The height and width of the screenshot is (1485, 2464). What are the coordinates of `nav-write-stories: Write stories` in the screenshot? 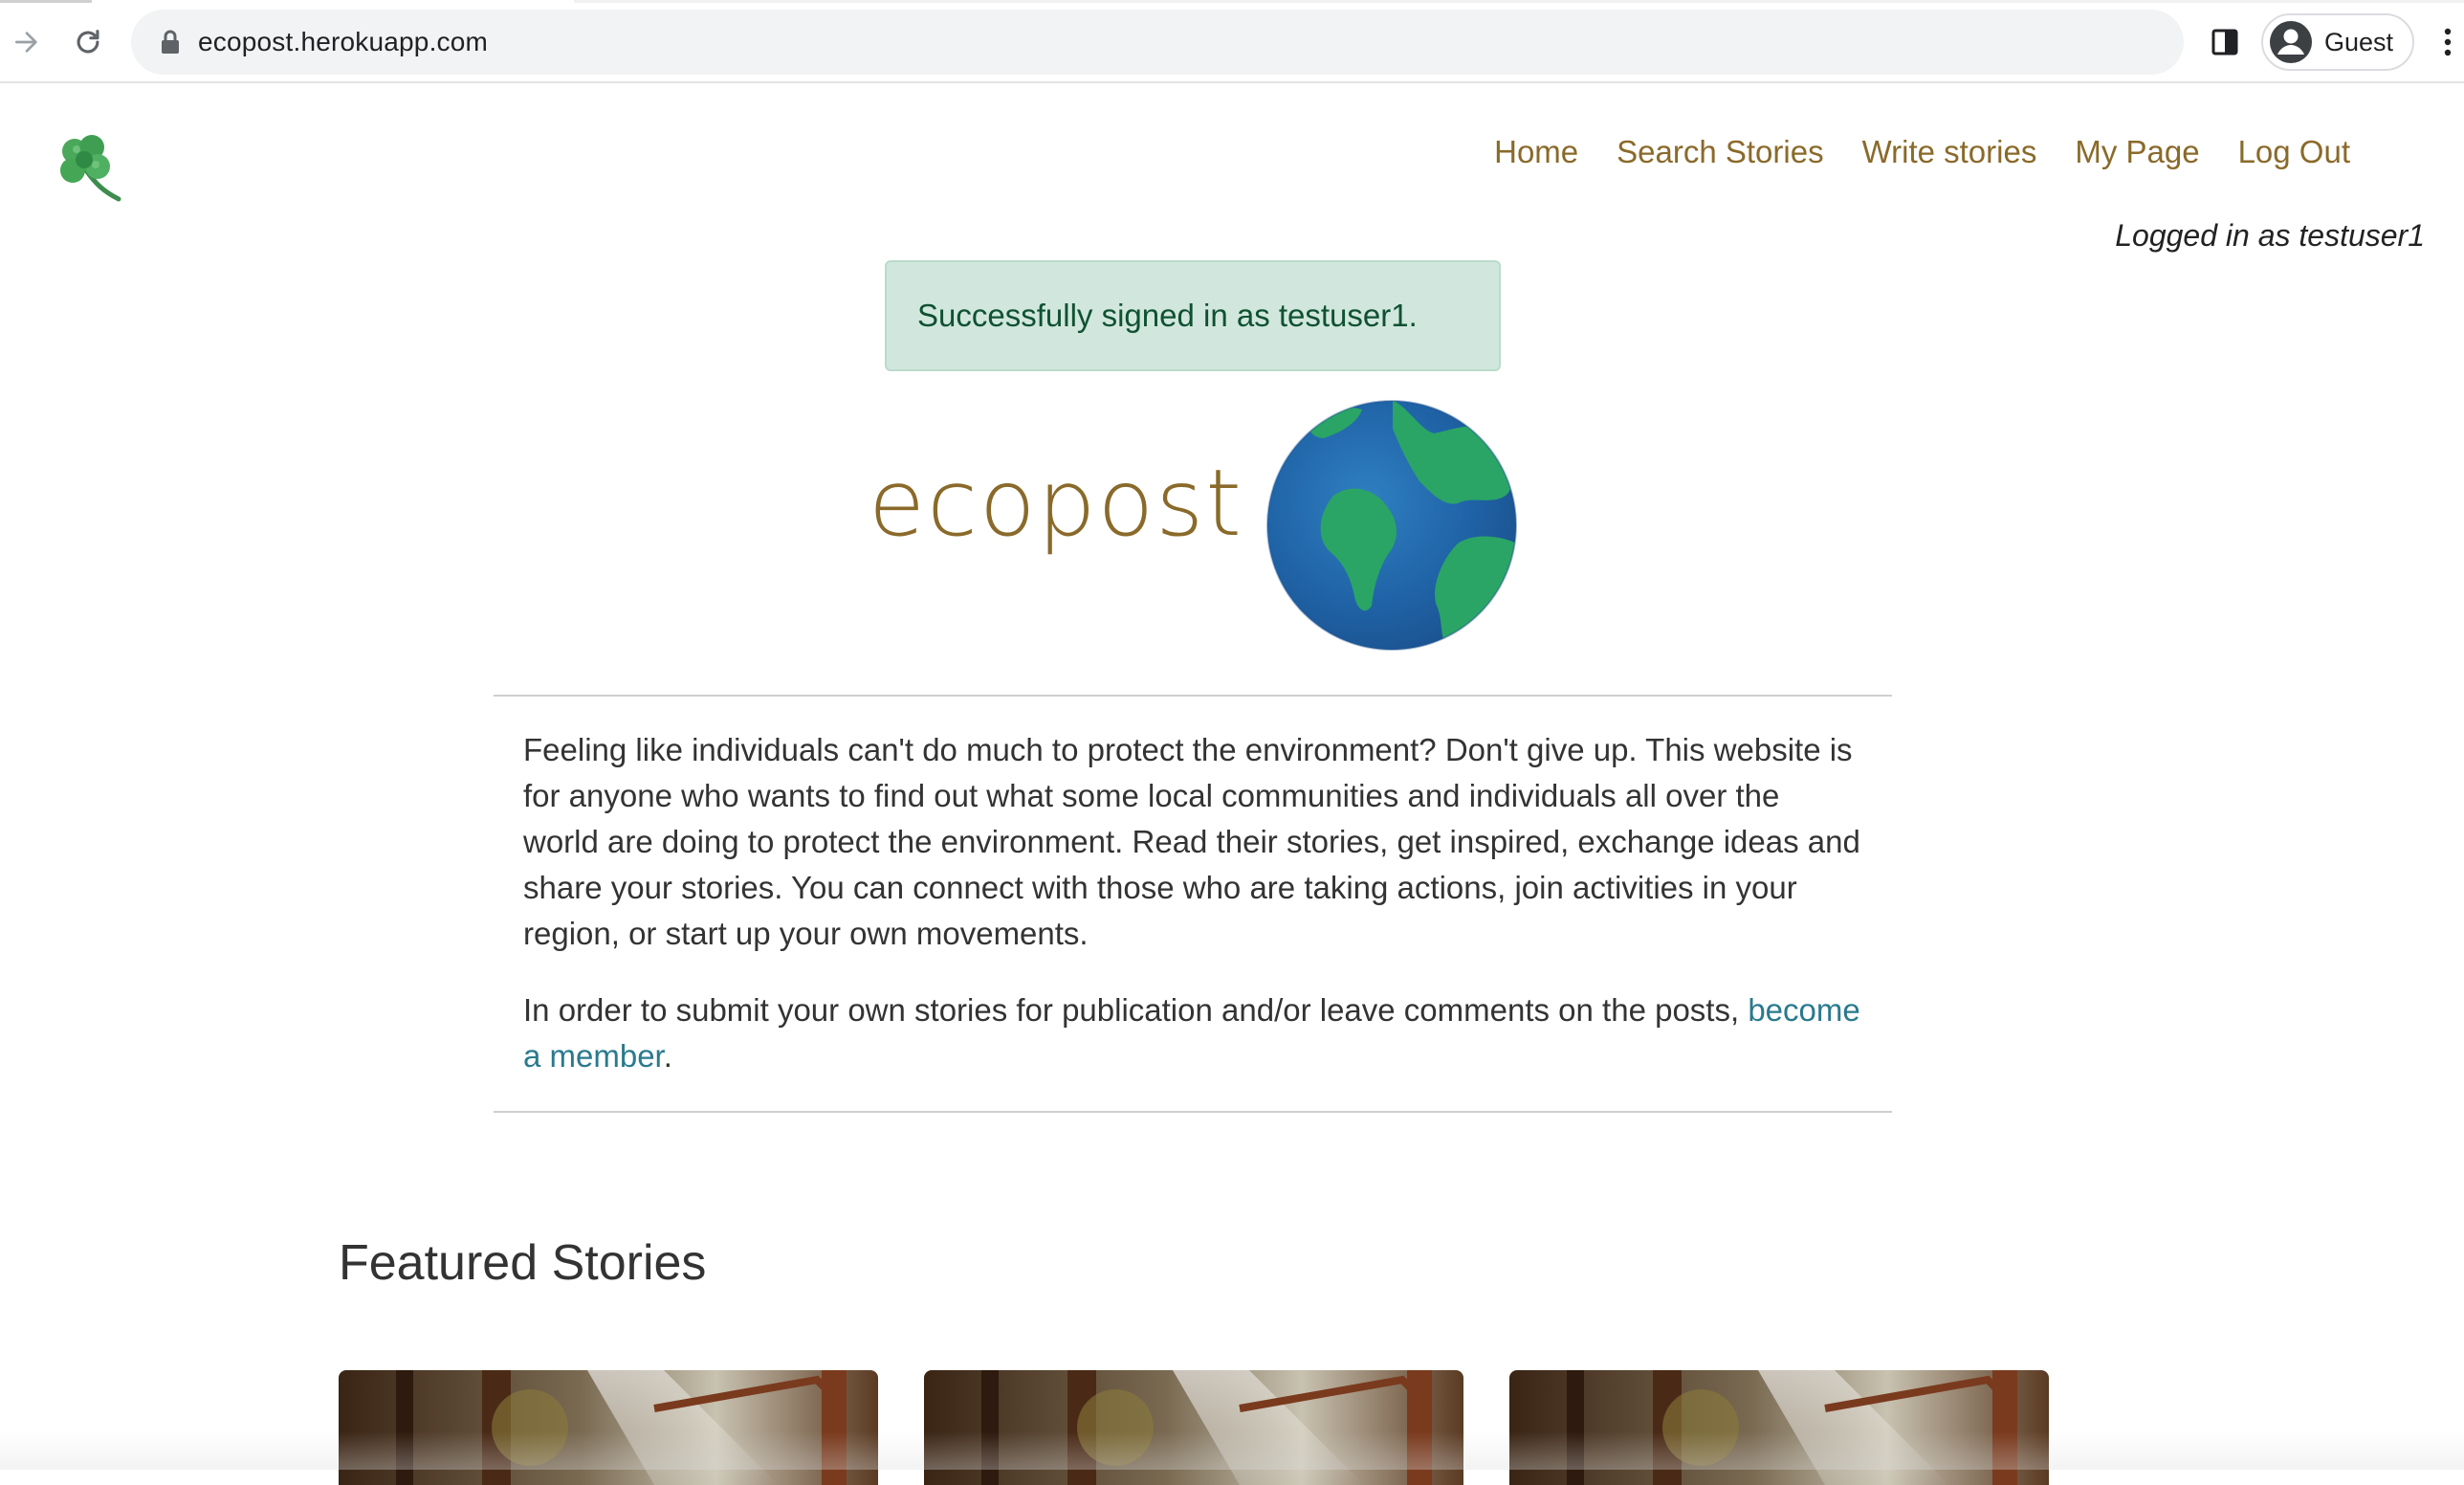 It's located at (1949, 152).